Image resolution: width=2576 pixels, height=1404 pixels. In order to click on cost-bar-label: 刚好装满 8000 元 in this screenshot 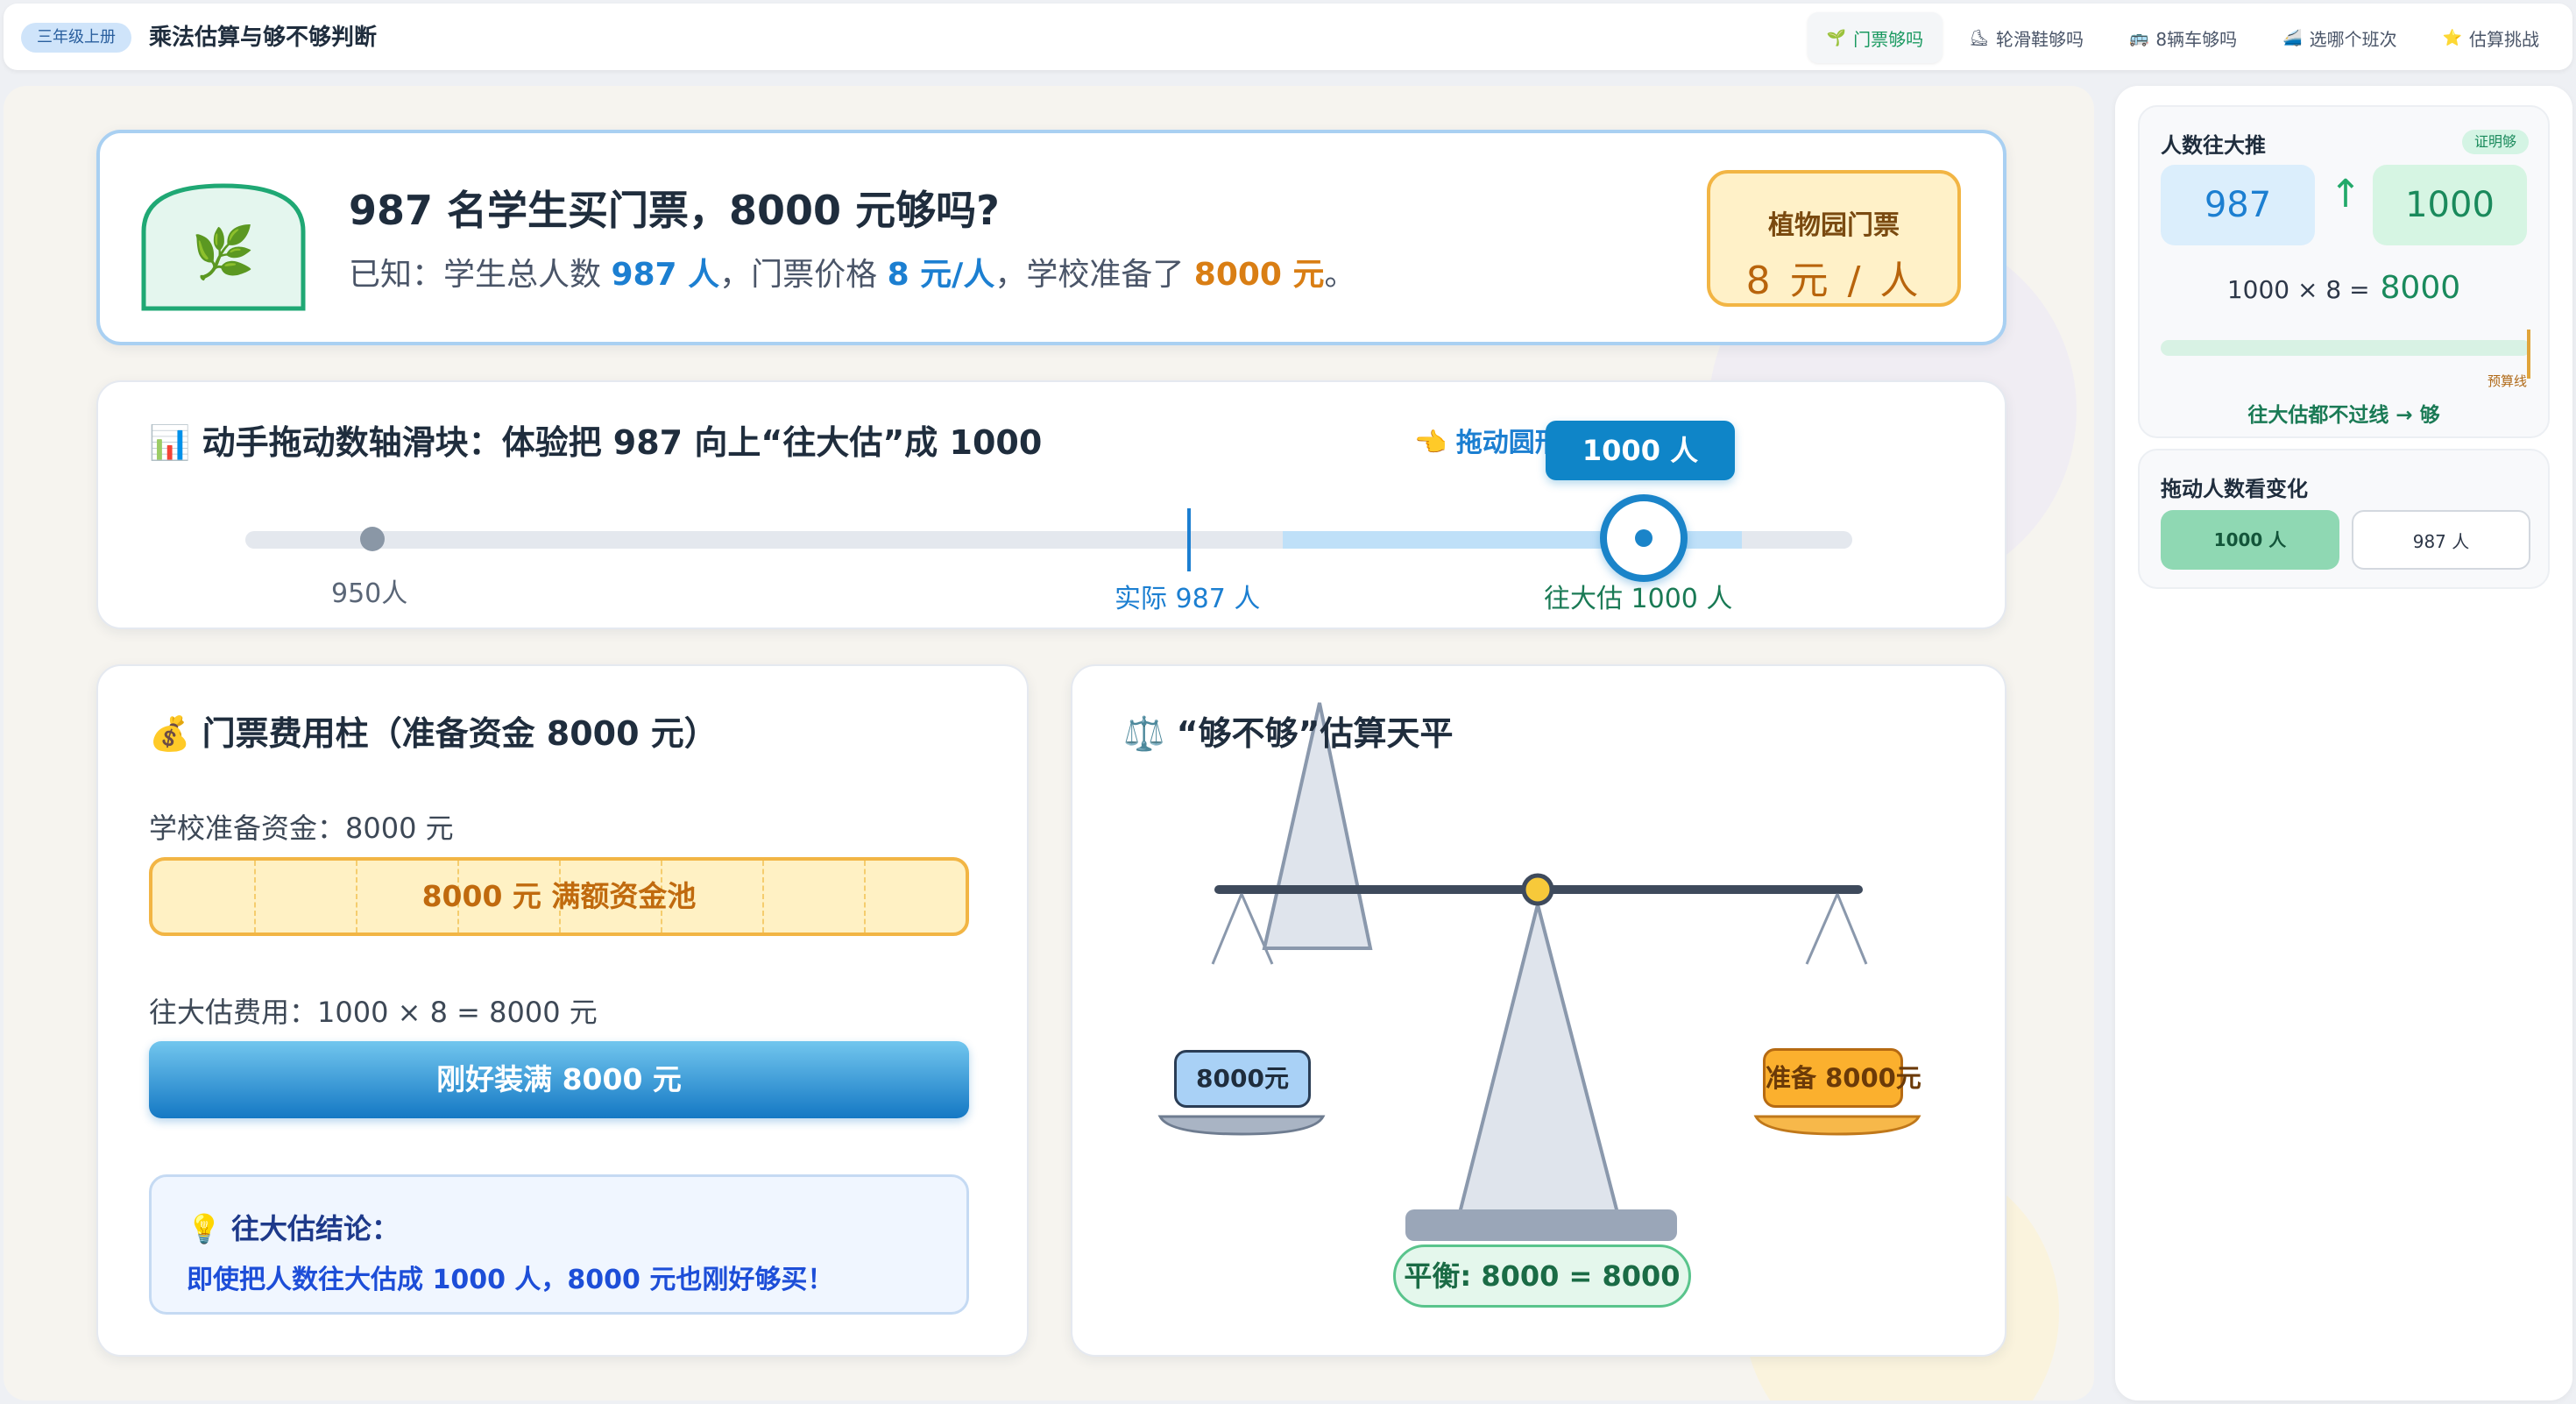, I will do `click(559, 1079)`.